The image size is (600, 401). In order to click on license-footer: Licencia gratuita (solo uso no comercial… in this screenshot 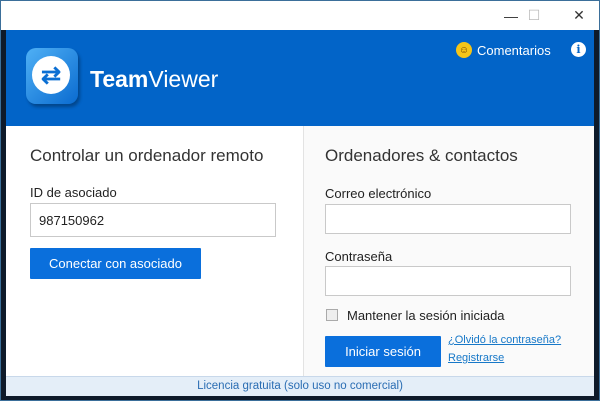, I will do `click(300, 386)`.